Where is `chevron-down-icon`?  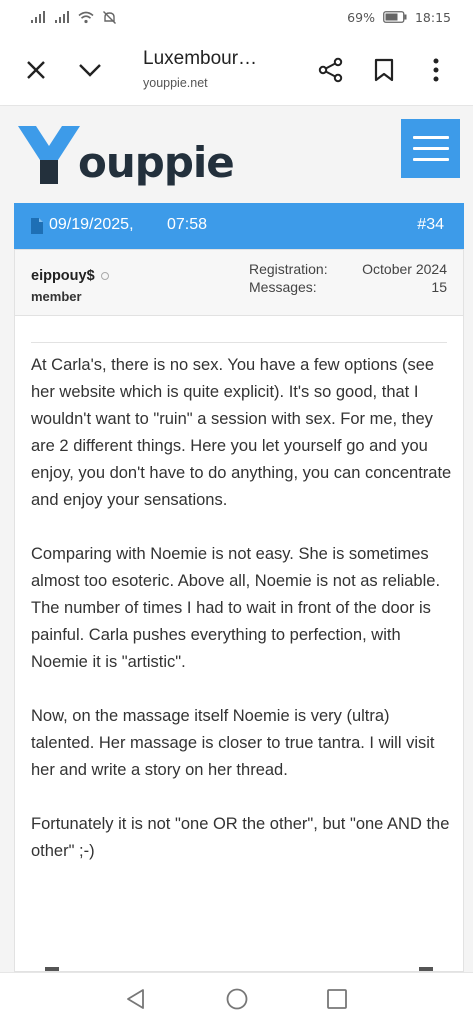
chevron-down-icon is located at coordinates (90, 70).